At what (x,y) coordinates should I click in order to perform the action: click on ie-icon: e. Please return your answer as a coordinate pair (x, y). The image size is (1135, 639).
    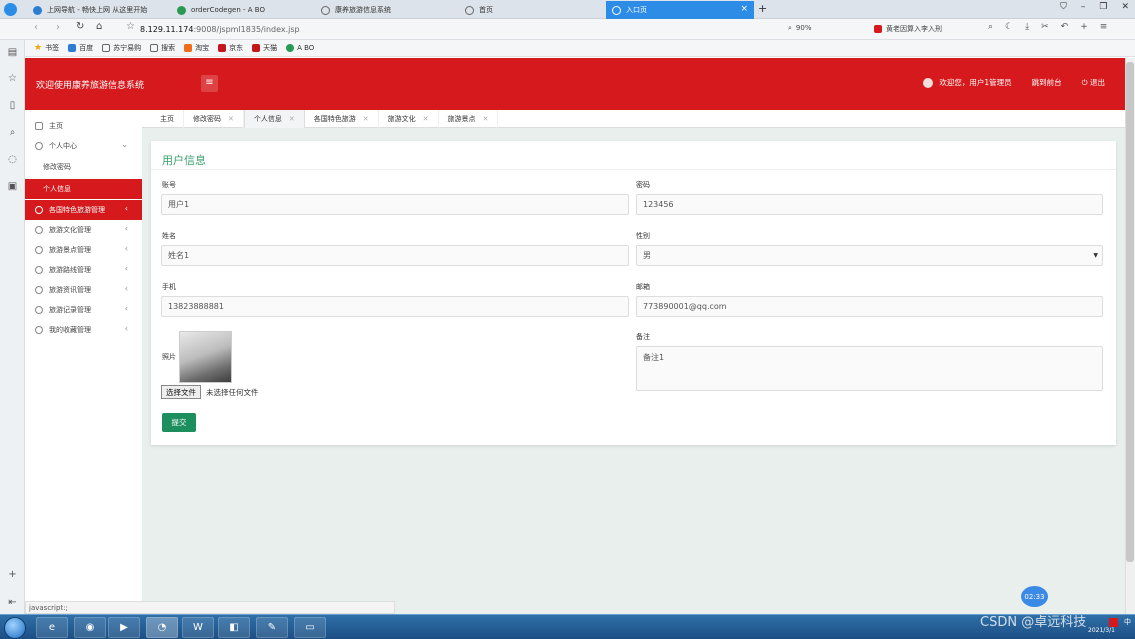
    Looking at the image, I should click on (52, 627).